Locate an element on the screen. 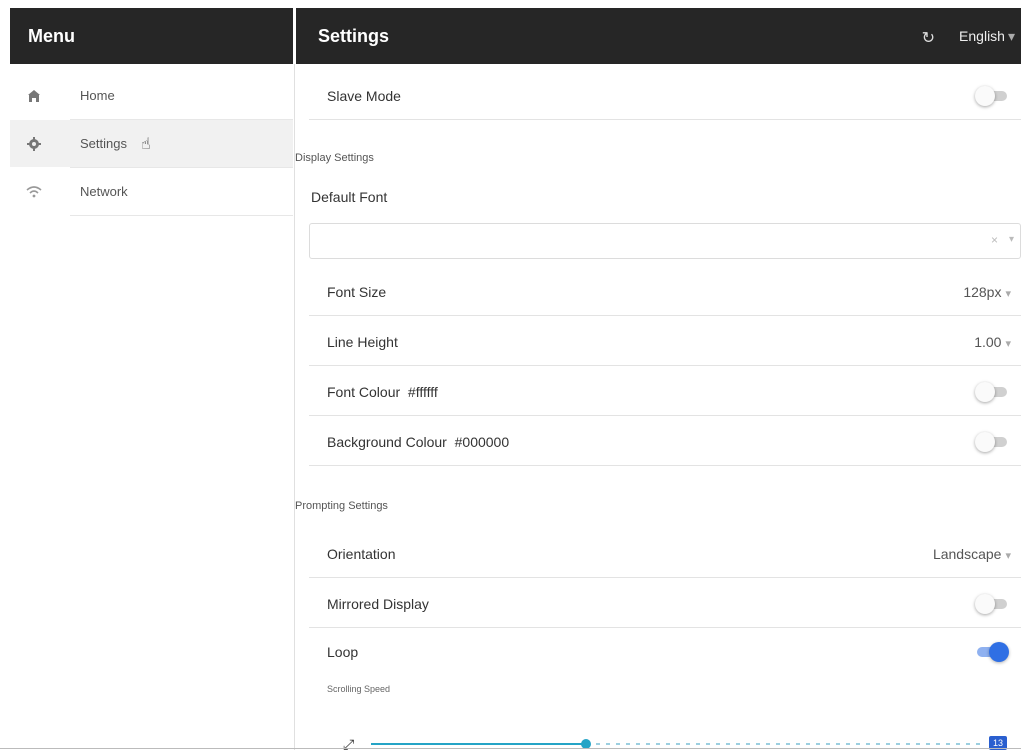  divider is located at coordinates (181, 215).